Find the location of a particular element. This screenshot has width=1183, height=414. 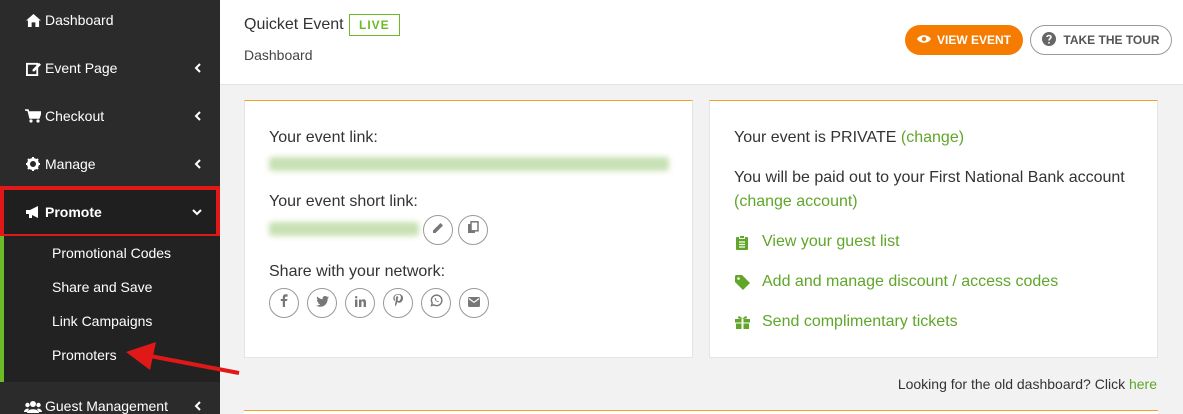

submenu-item-promoters: Promoters is located at coordinates (84, 355).